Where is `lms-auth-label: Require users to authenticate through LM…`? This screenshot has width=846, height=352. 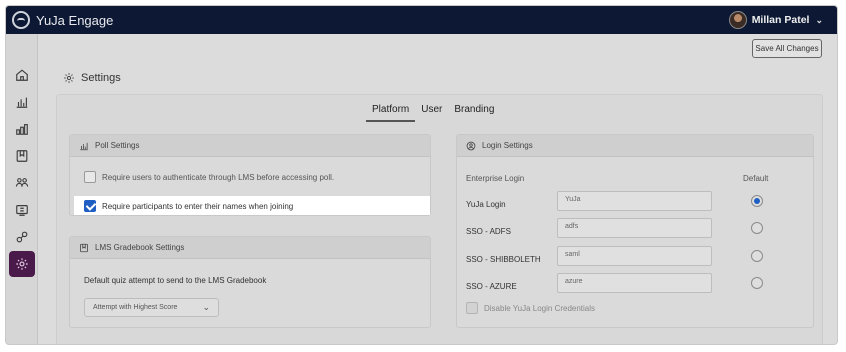
lms-auth-label: Require users to authenticate through LM… is located at coordinates (218, 177).